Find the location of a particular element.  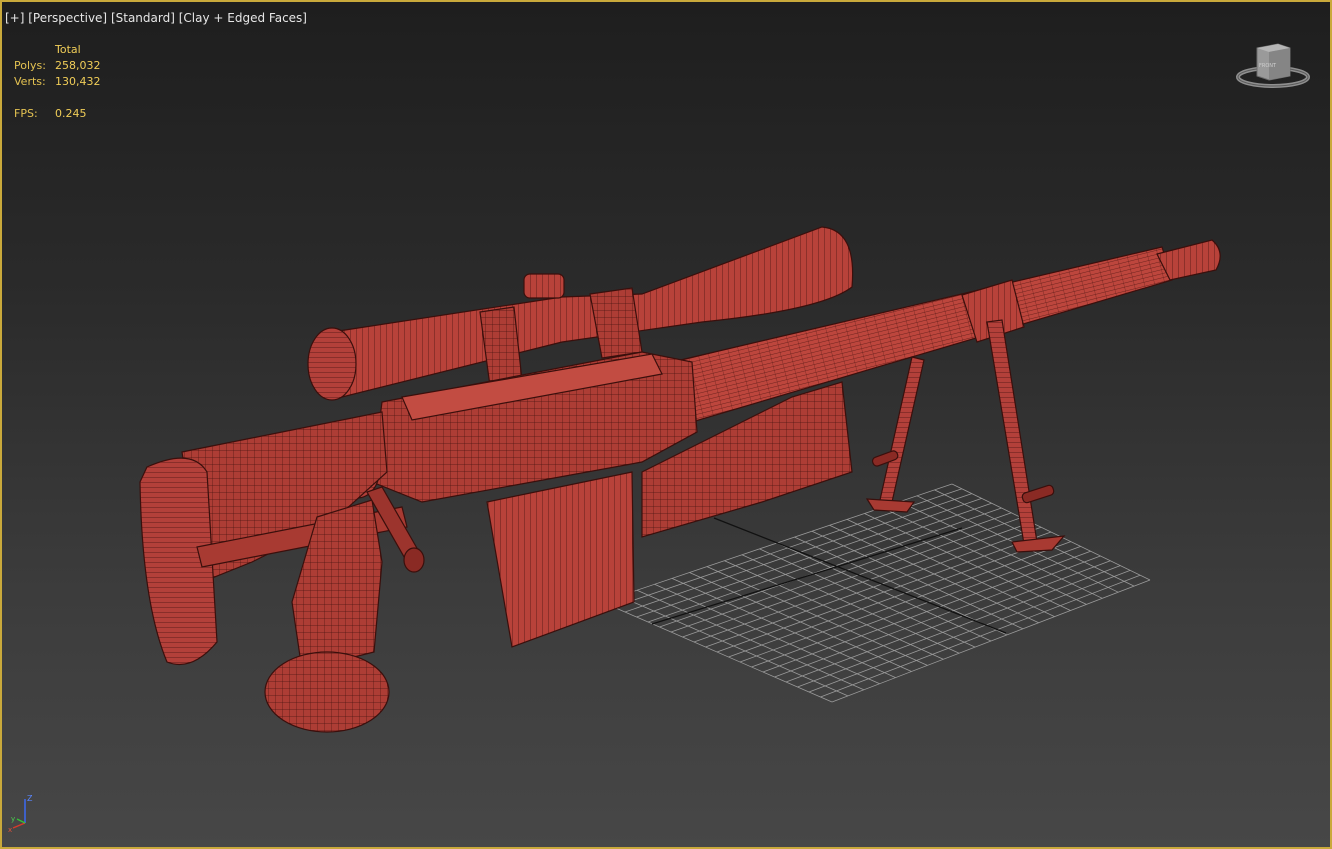

viewport-shading-menu: [Clay + Edged Faces] is located at coordinates (243, 18).